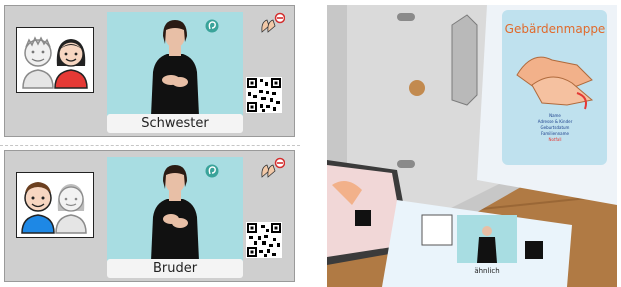  I want to click on card-caption: Bruder, so click(175, 268).